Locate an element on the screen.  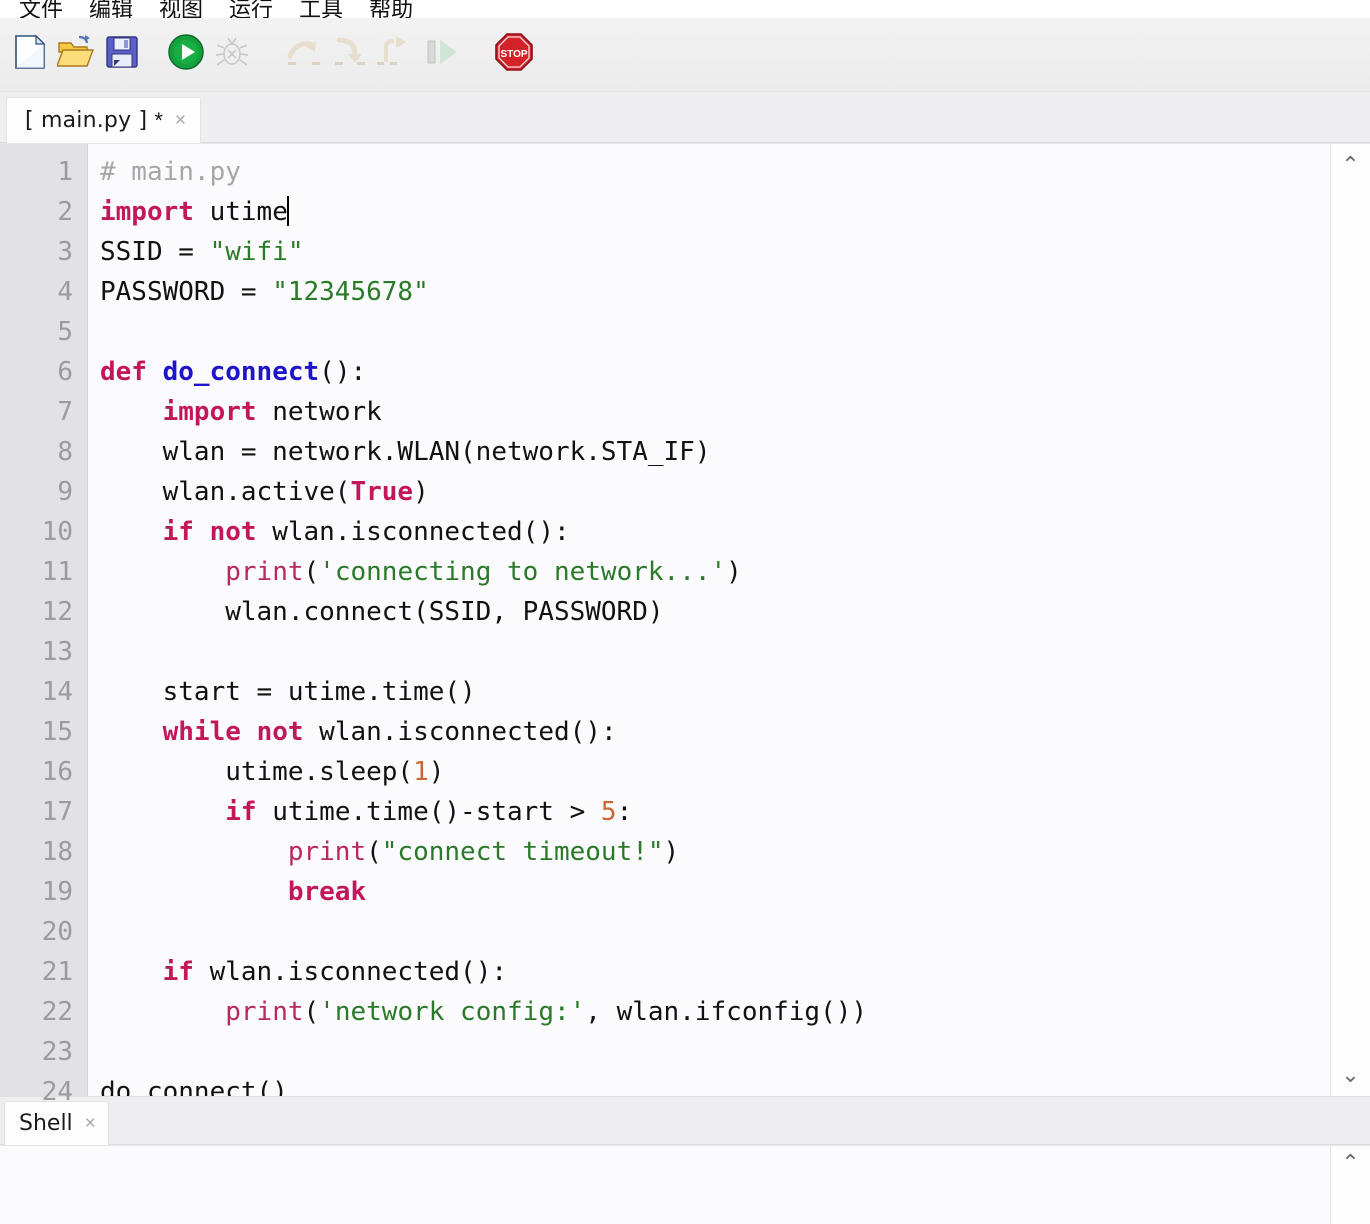
open-folder-icon is located at coordinates (75, 54).